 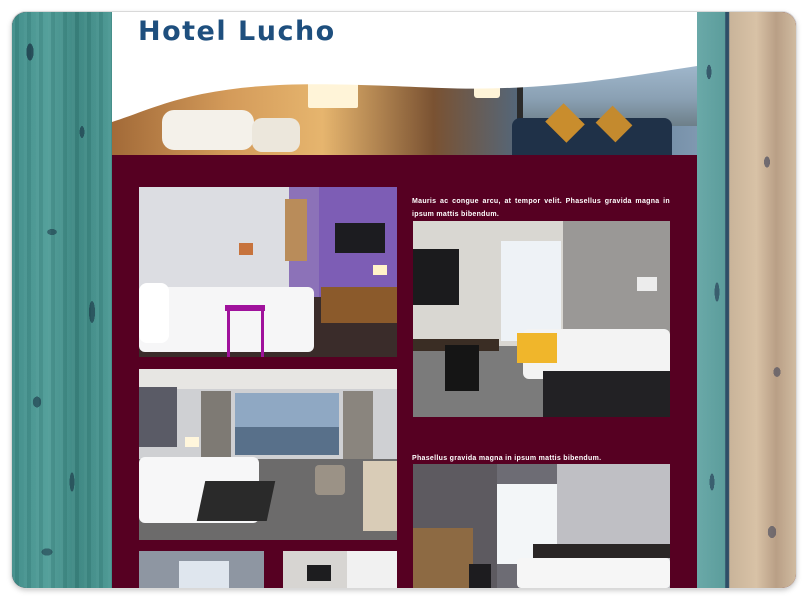 What do you see at coordinates (154, 313) in the screenshot?
I see `bed-pillow` at bounding box center [154, 313].